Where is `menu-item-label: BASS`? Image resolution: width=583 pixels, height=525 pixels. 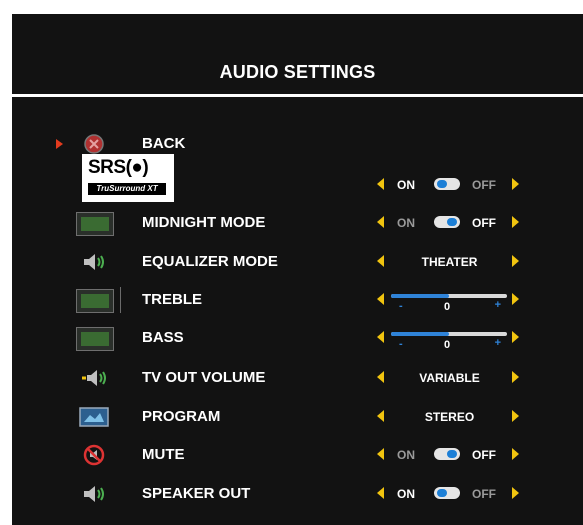
menu-item-label: BASS is located at coordinates (163, 337).